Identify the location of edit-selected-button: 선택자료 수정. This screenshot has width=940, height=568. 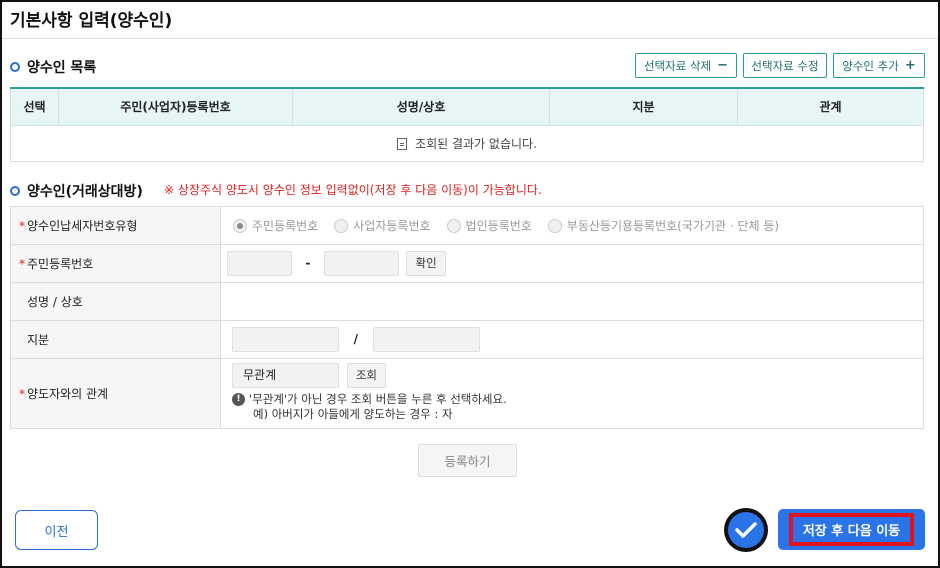
(785, 65).